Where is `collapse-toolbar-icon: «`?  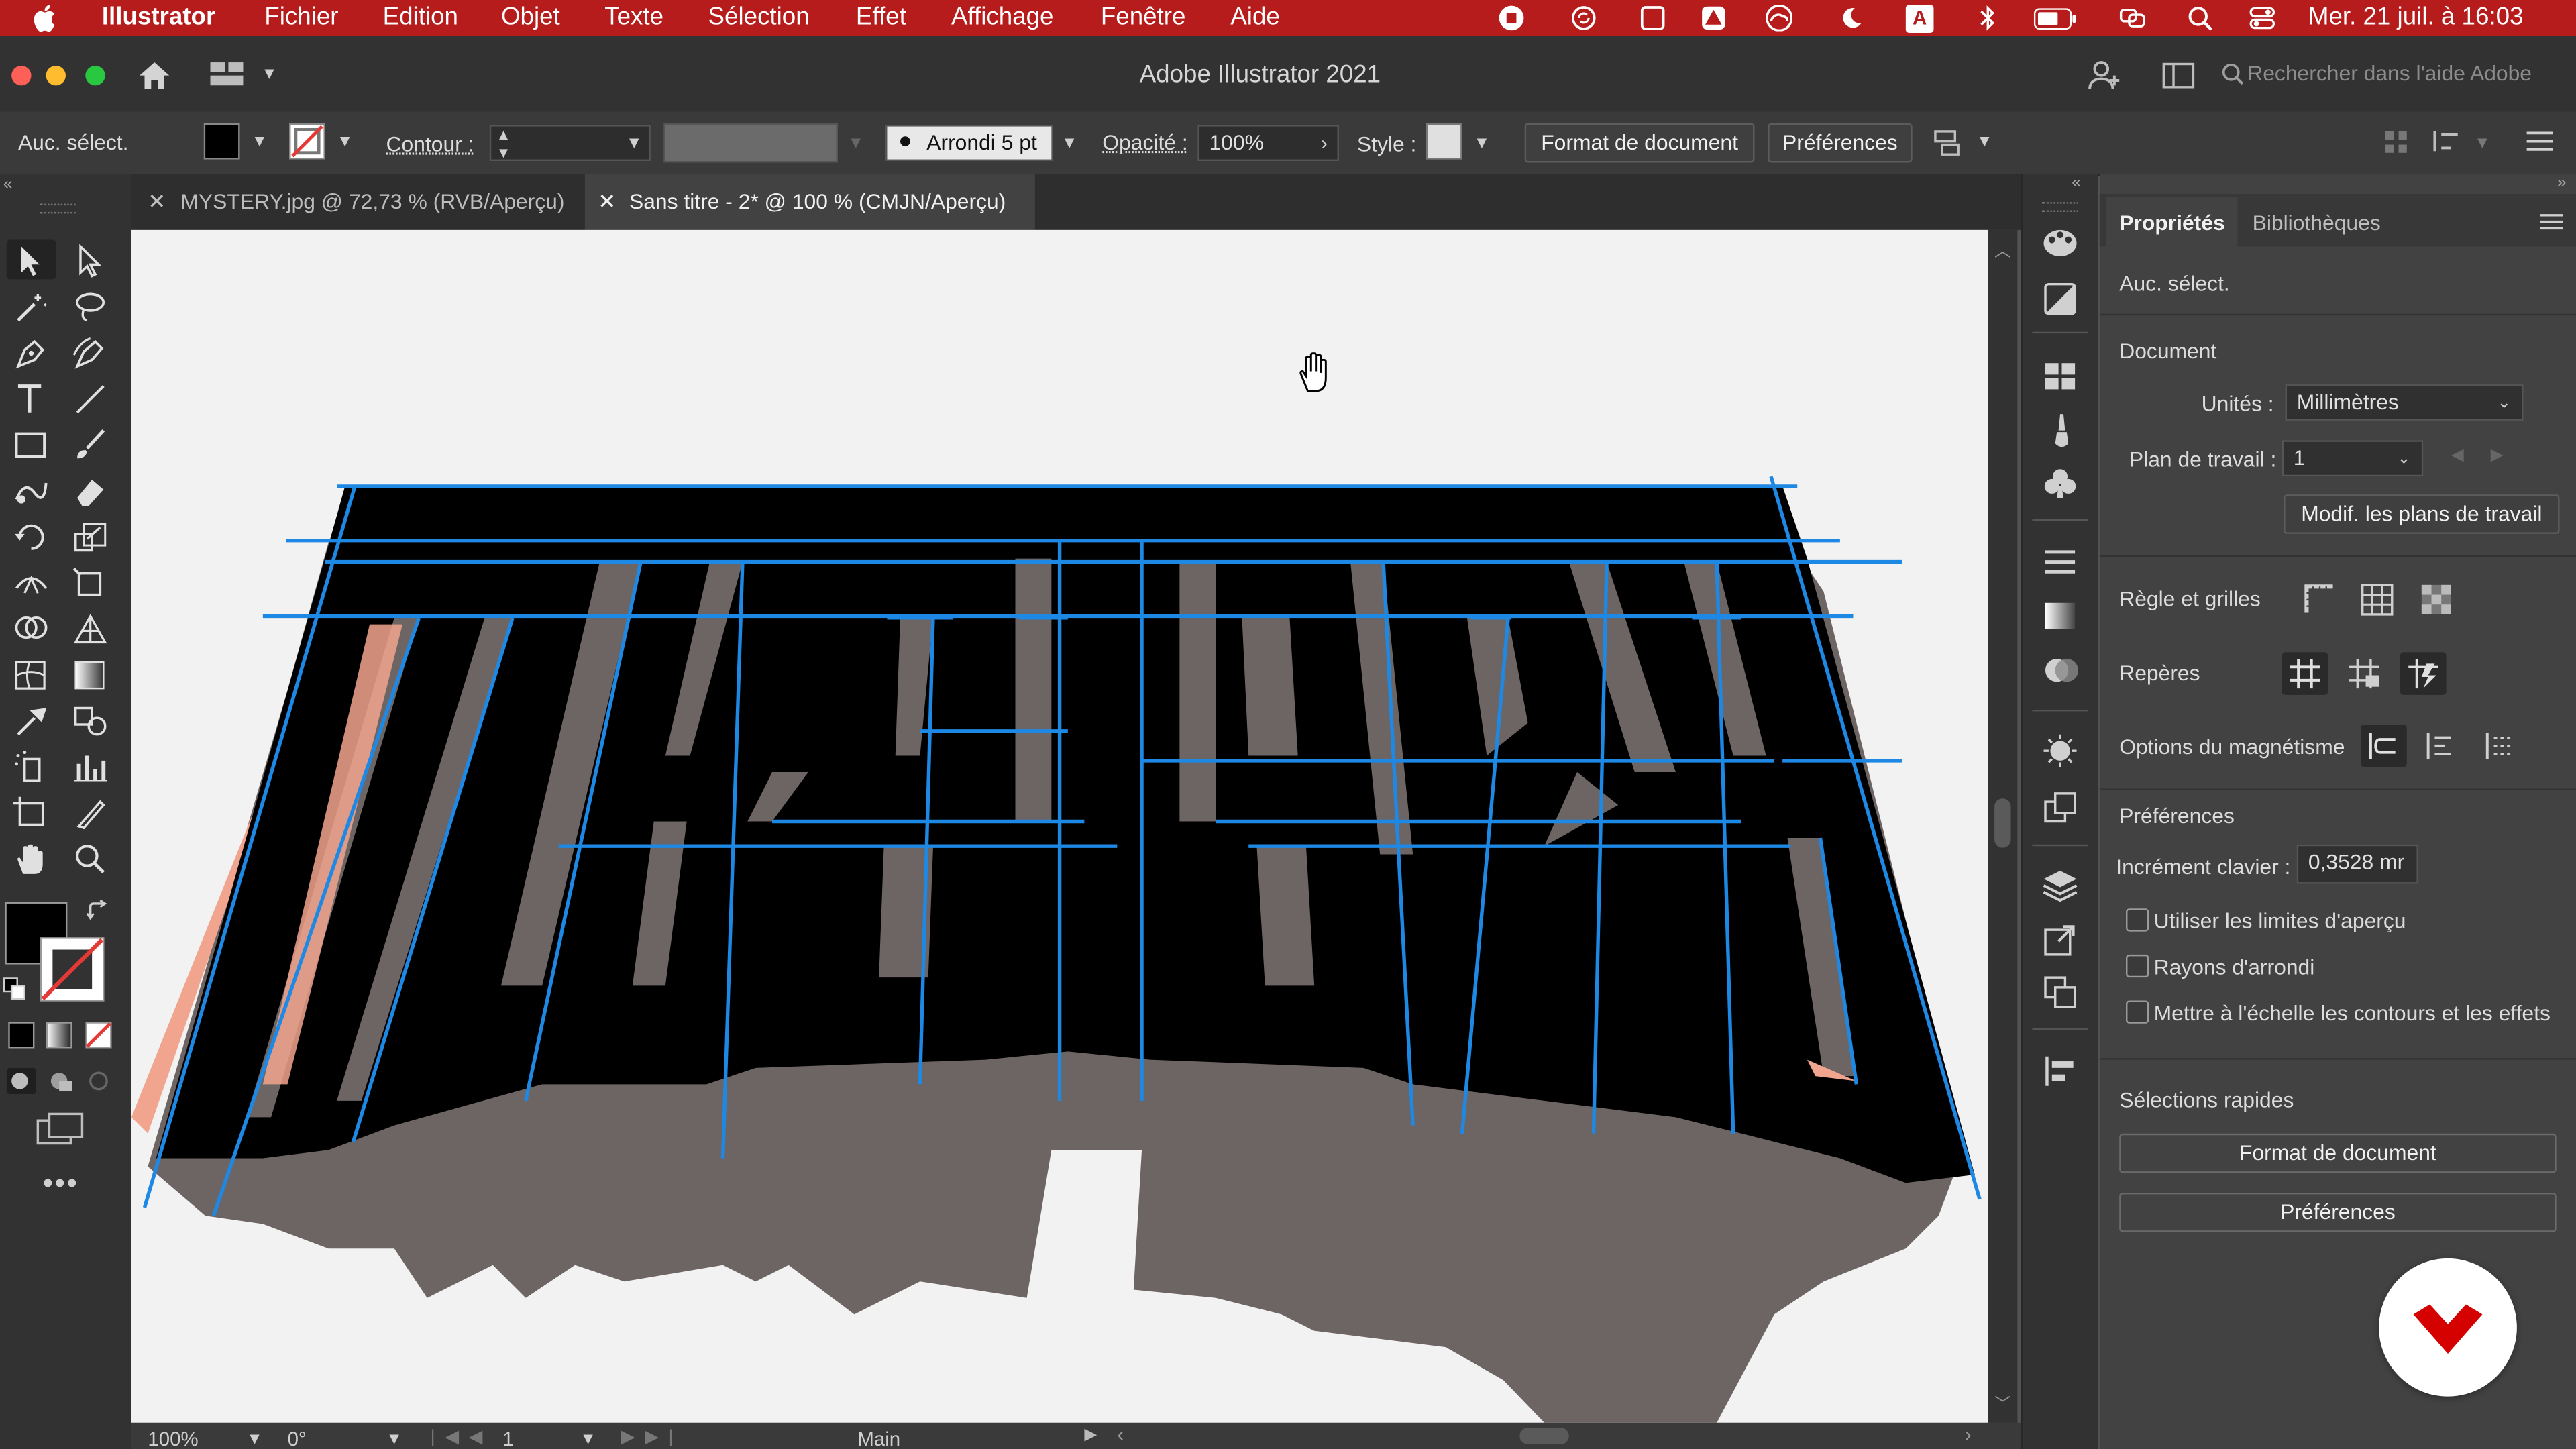
collapse-toolbar-icon: « is located at coordinates (8, 185).